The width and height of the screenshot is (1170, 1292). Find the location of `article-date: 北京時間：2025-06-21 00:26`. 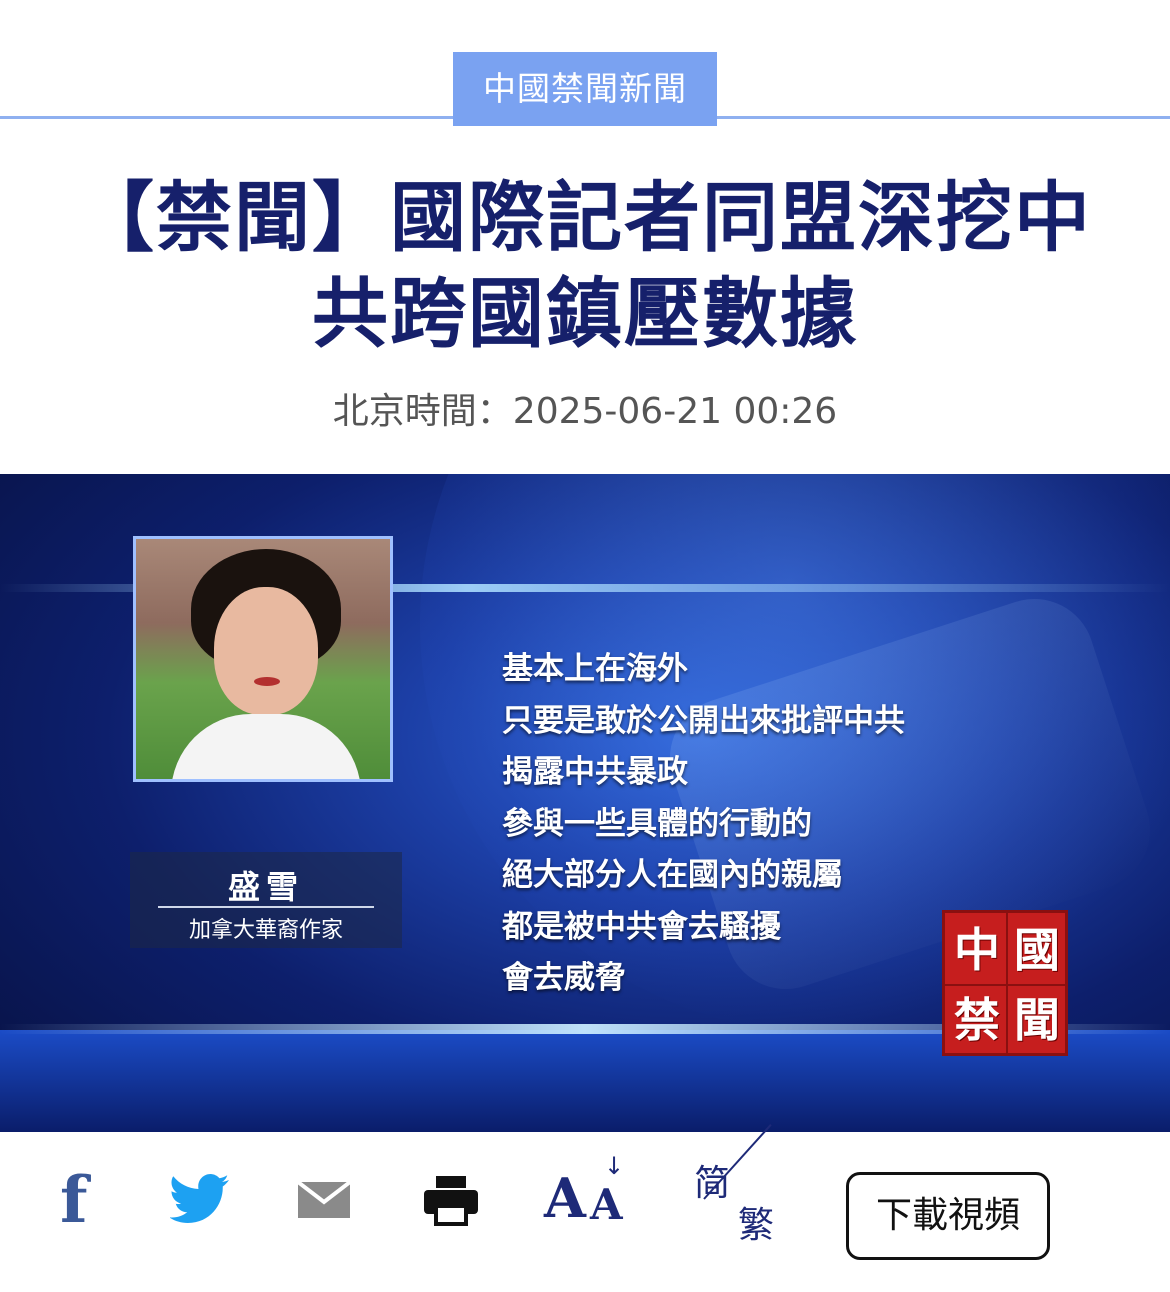

article-date: 北京時間：2025-06-21 00:26 is located at coordinates (585, 411).